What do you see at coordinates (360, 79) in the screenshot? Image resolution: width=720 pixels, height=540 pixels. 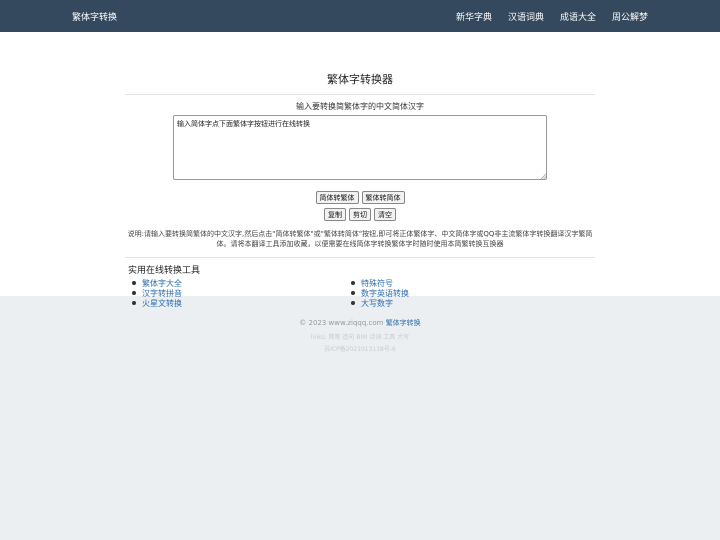 I see `page-title: 繁体字转换器` at bounding box center [360, 79].